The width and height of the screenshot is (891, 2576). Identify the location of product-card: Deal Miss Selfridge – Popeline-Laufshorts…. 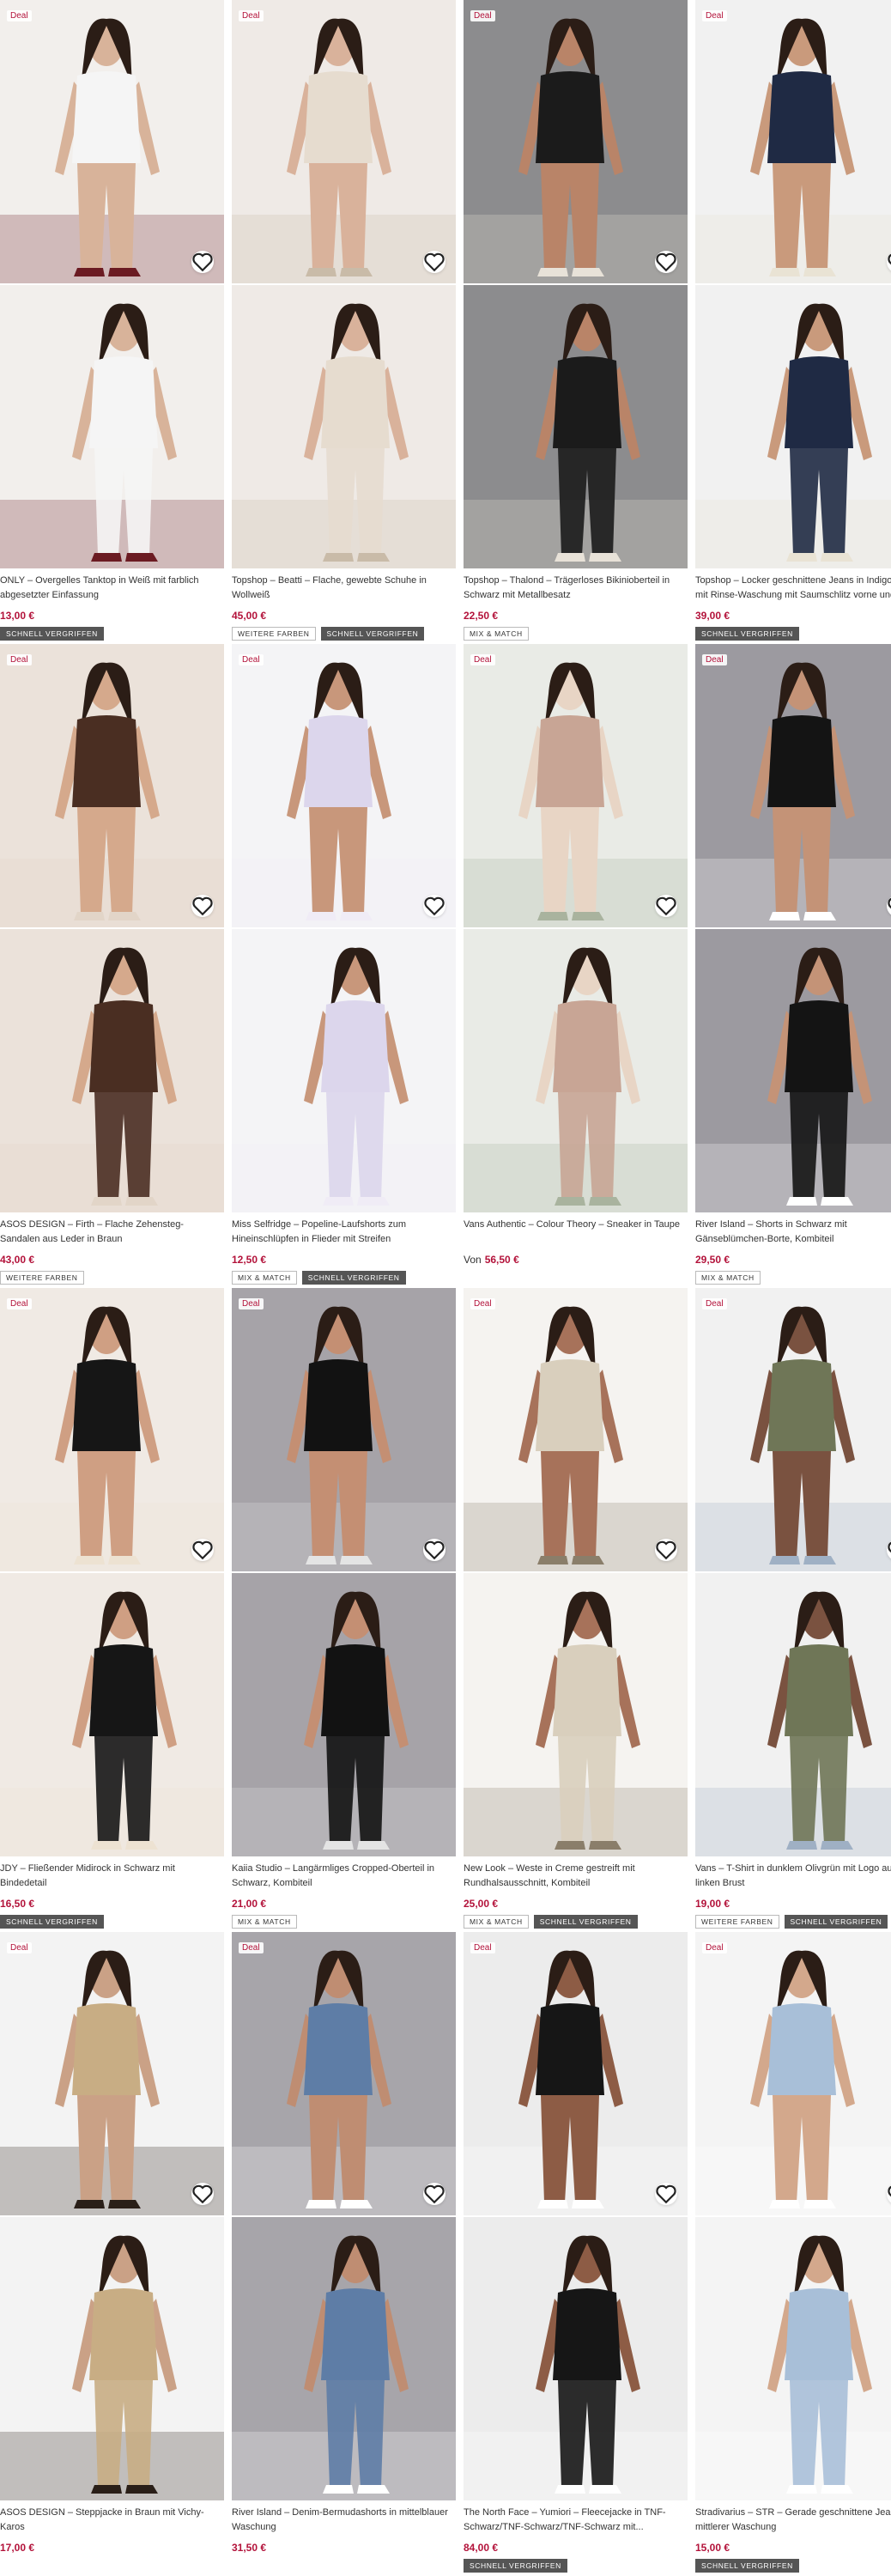
(344, 966).